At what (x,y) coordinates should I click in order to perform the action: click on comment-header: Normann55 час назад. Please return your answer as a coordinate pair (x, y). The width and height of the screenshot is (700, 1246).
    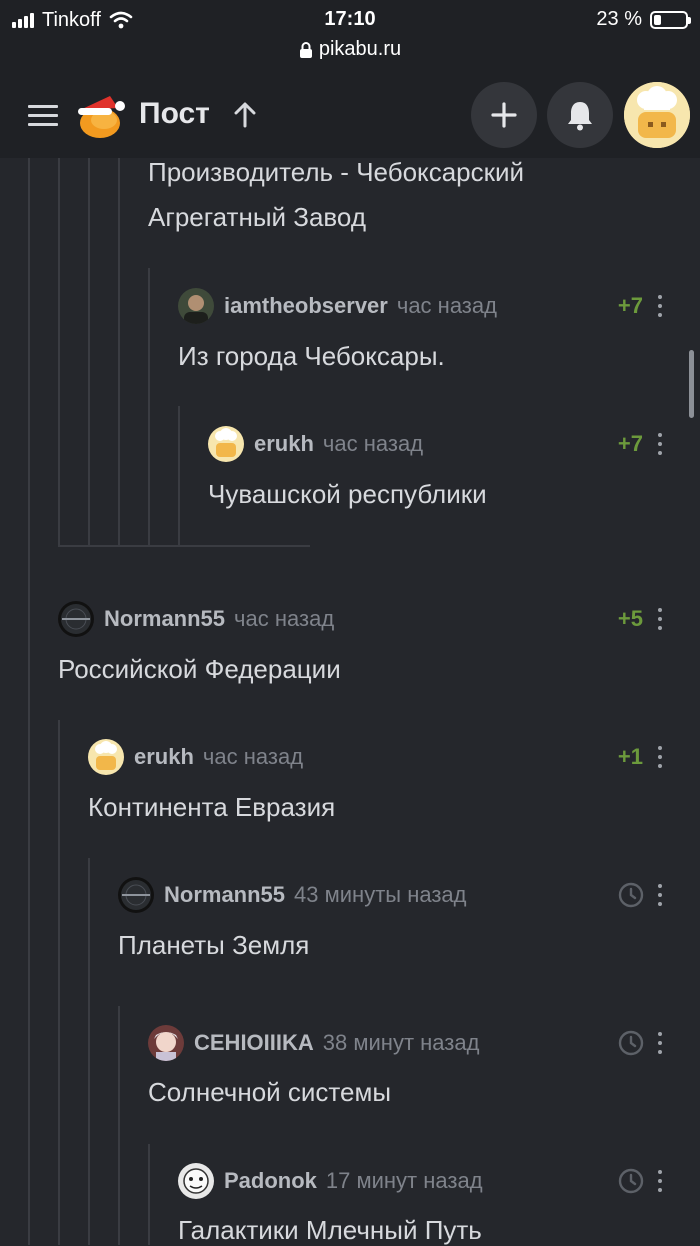
    Looking at the image, I should click on (196, 619).